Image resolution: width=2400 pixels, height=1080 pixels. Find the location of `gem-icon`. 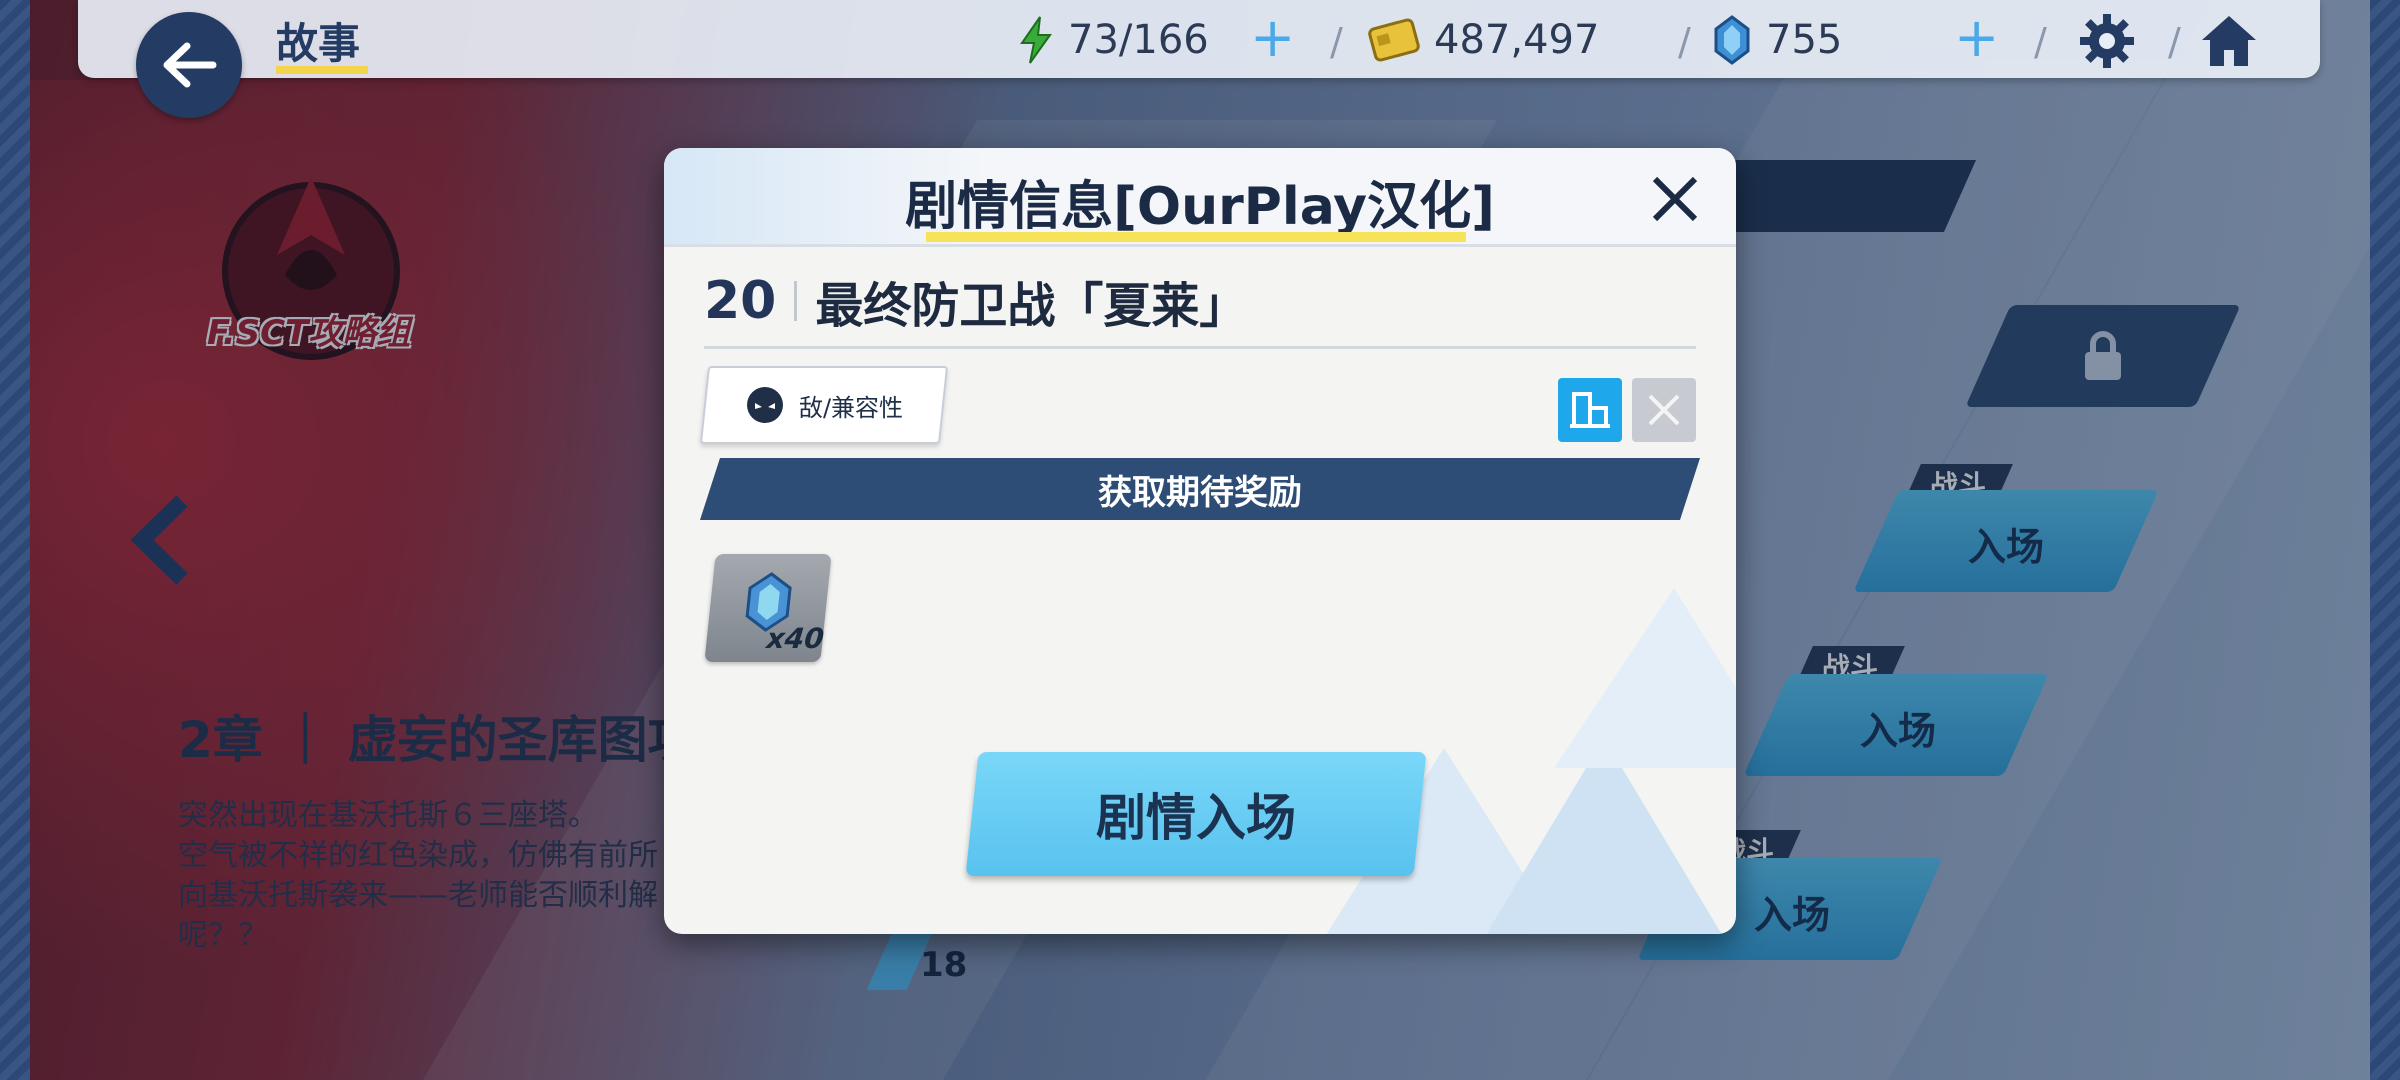

gem-icon is located at coordinates (1732, 40).